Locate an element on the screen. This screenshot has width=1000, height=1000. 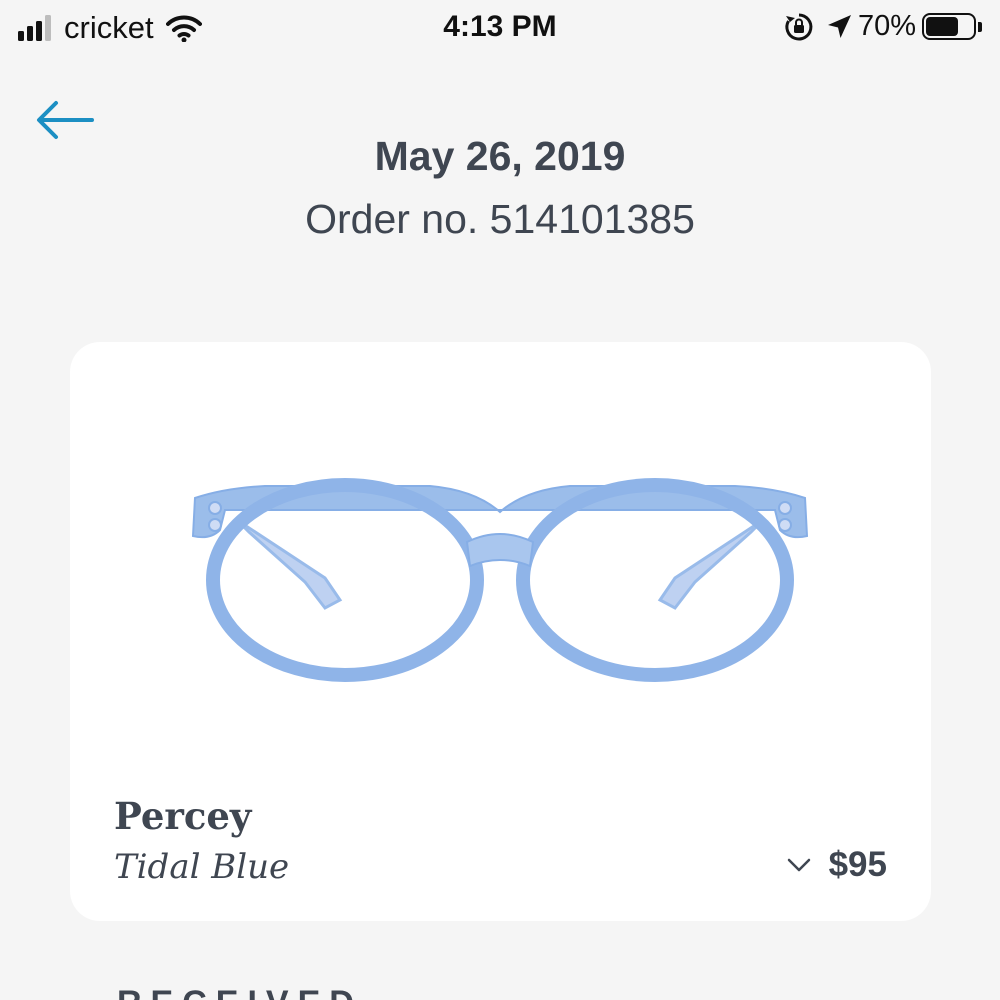
status-bar: cricket 4:13 PM 70% is located at coordinates (500, 28).